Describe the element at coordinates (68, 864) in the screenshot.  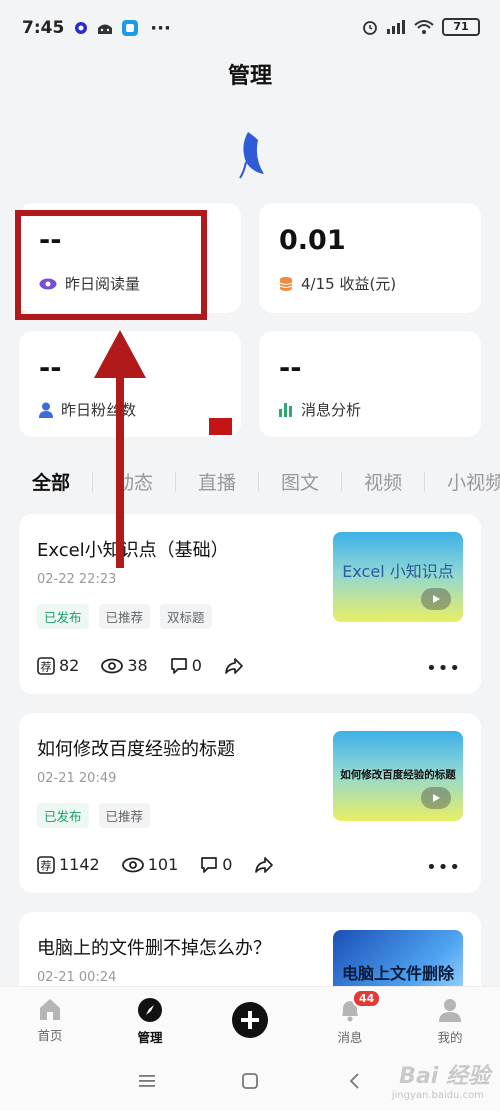
I see `recommend-count: 荐 1142` at that location.